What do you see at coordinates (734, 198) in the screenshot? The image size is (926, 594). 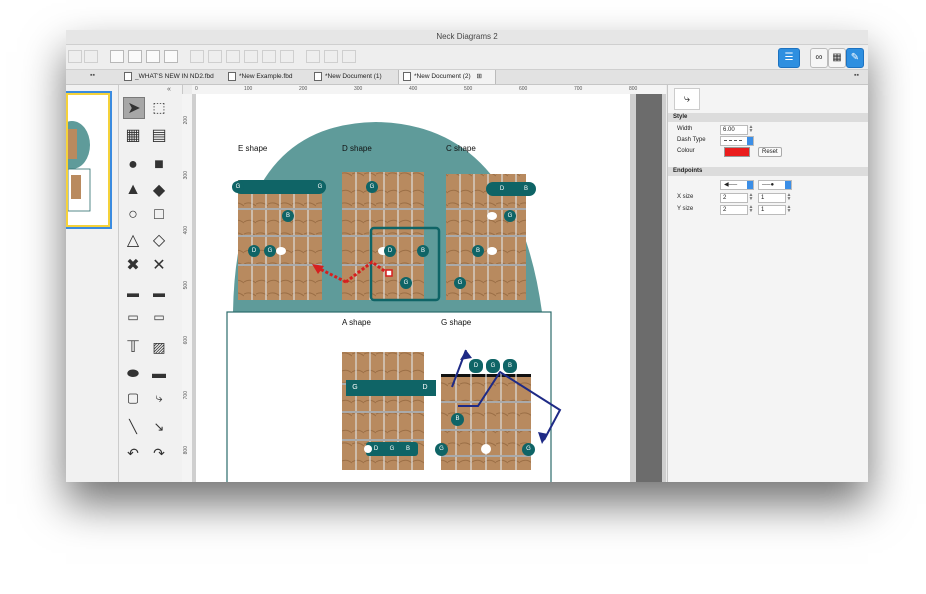 I see `x-size-start-field: 2` at bounding box center [734, 198].